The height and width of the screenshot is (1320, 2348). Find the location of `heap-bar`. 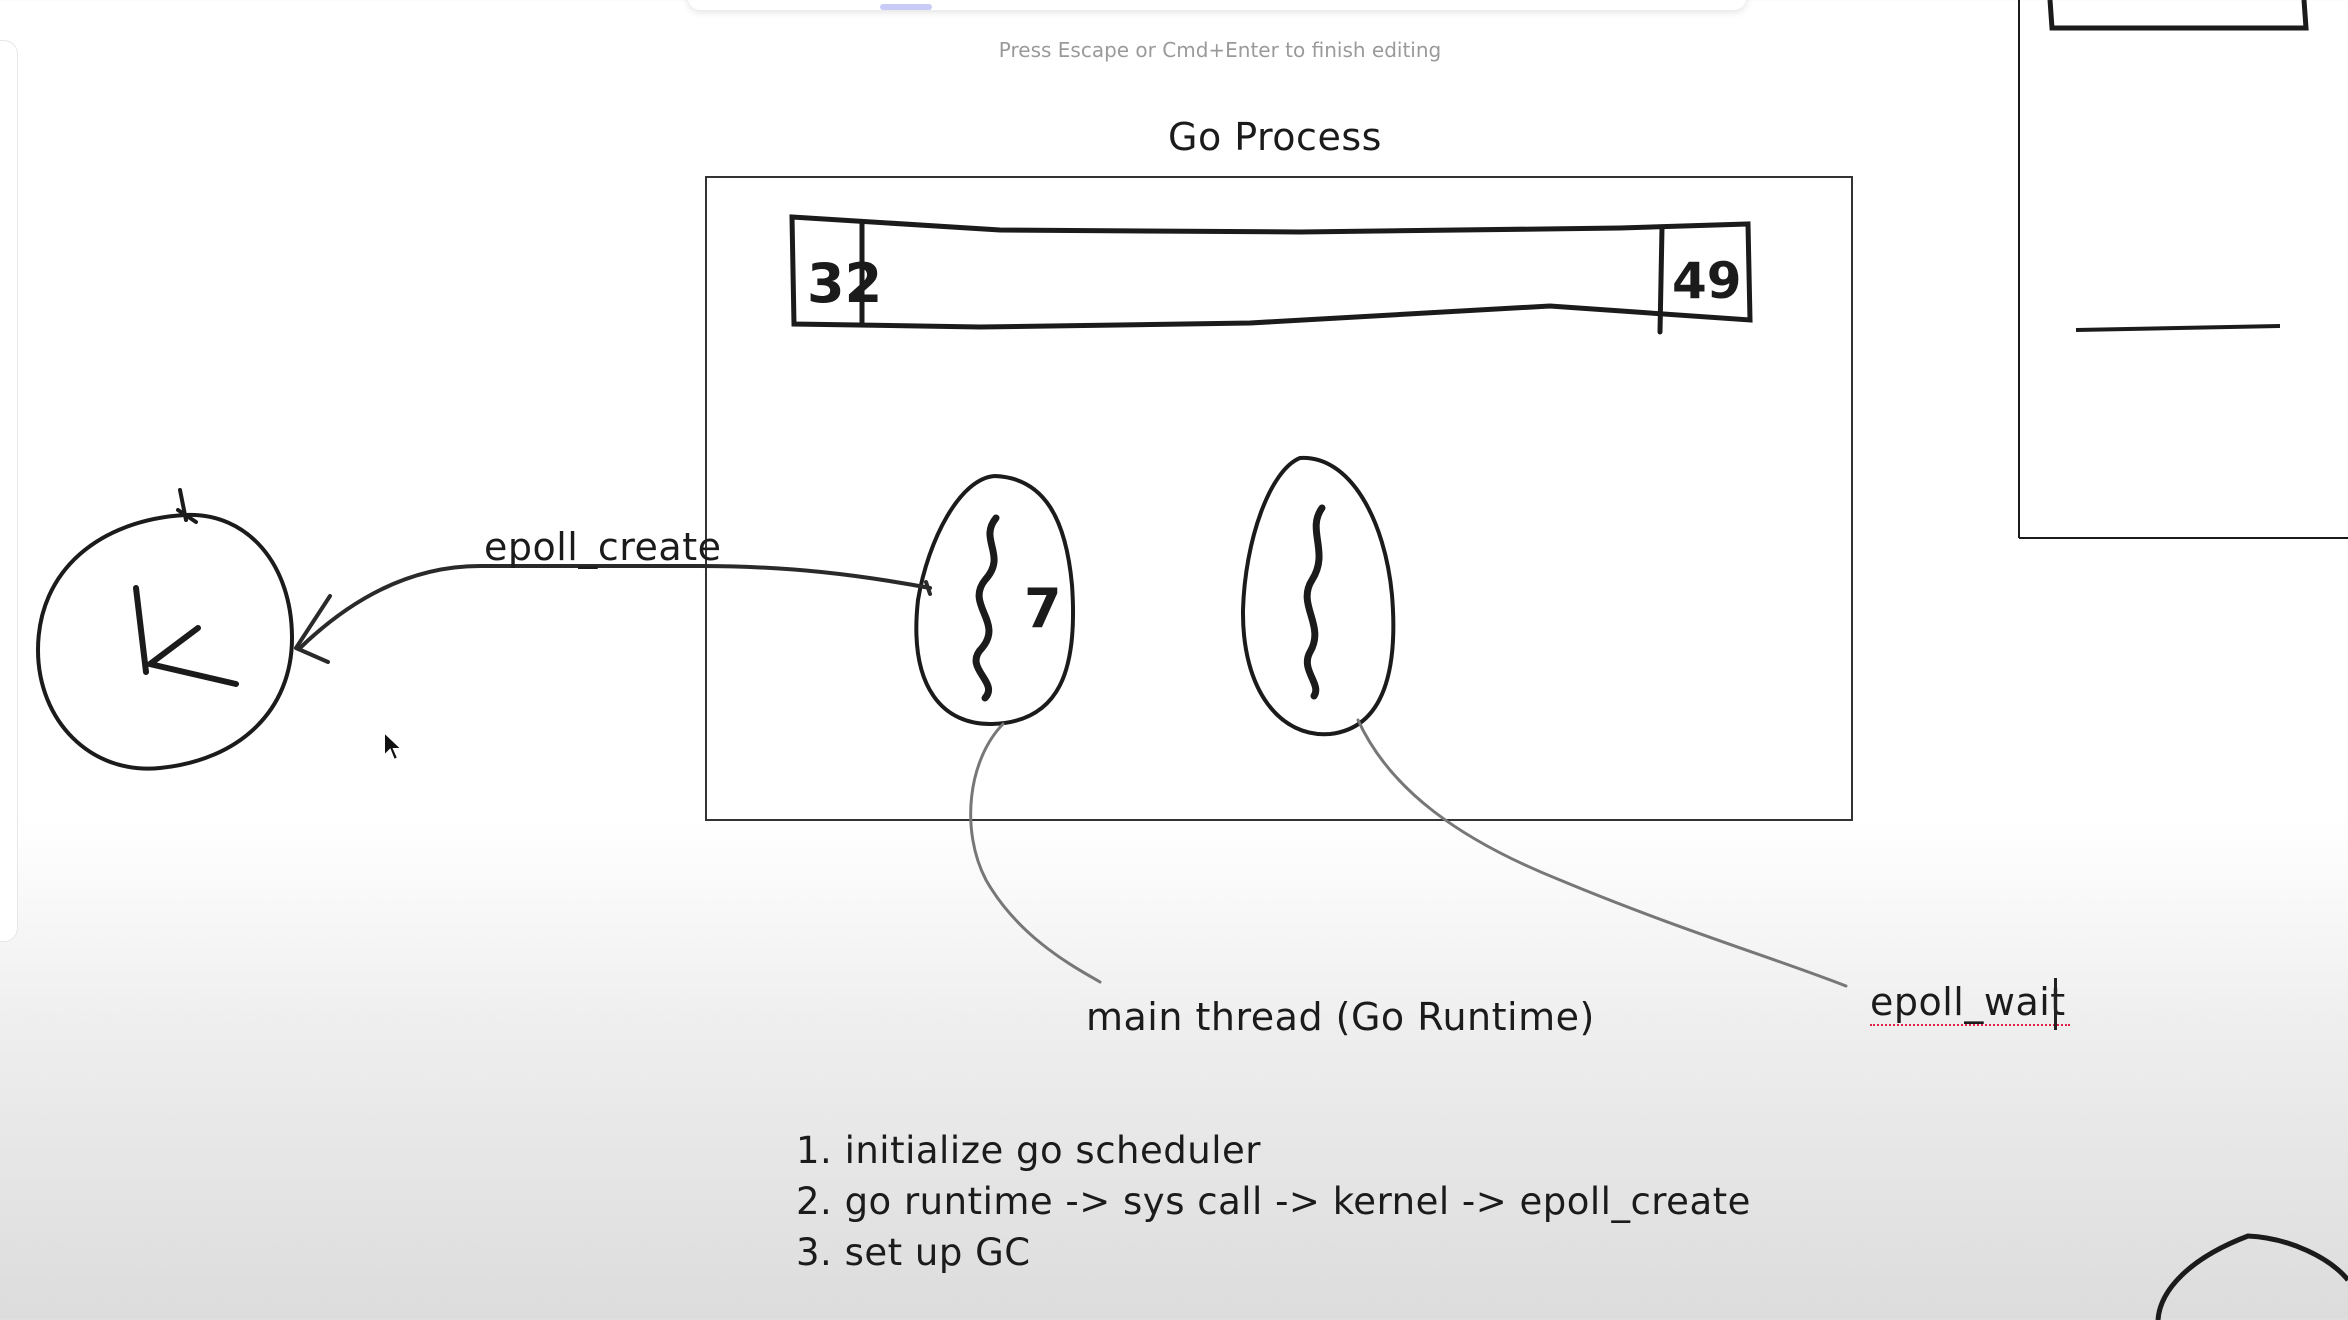

heap-bar is located at coordinates (1271, 274).